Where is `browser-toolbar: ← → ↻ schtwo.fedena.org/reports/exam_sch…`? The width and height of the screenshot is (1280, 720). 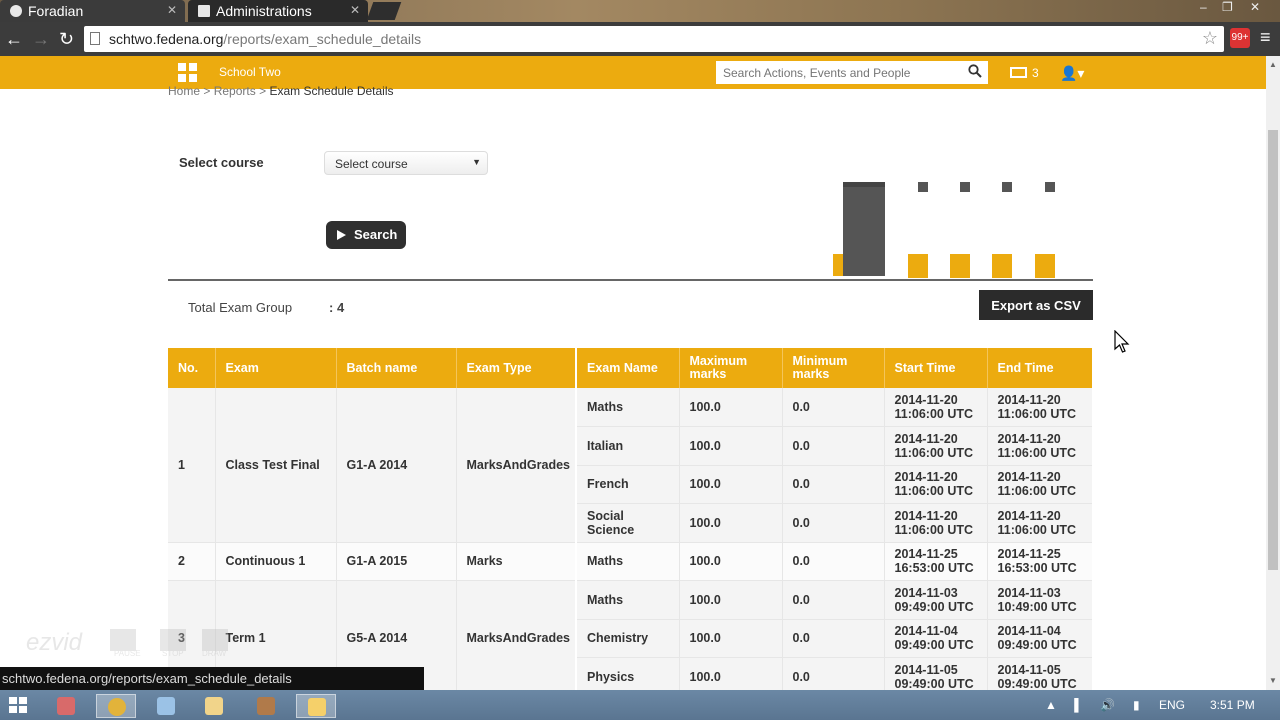
browser-toolbar: ← → ↻ schtwo.fedena.org/reports/exam_sch… is located at coordinates (640, 39).